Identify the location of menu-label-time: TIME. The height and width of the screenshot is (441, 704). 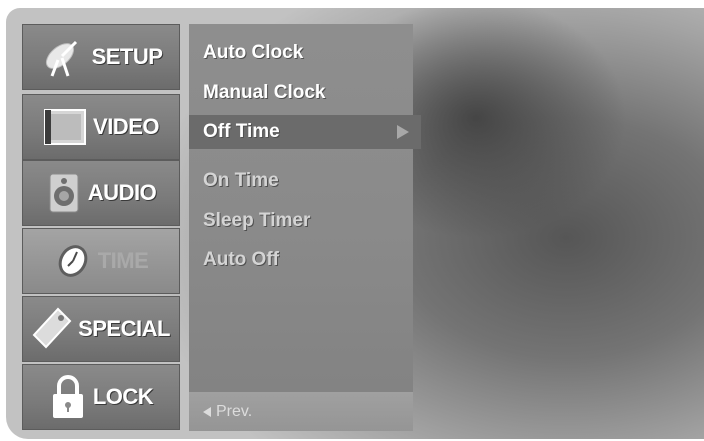
(123, 260).